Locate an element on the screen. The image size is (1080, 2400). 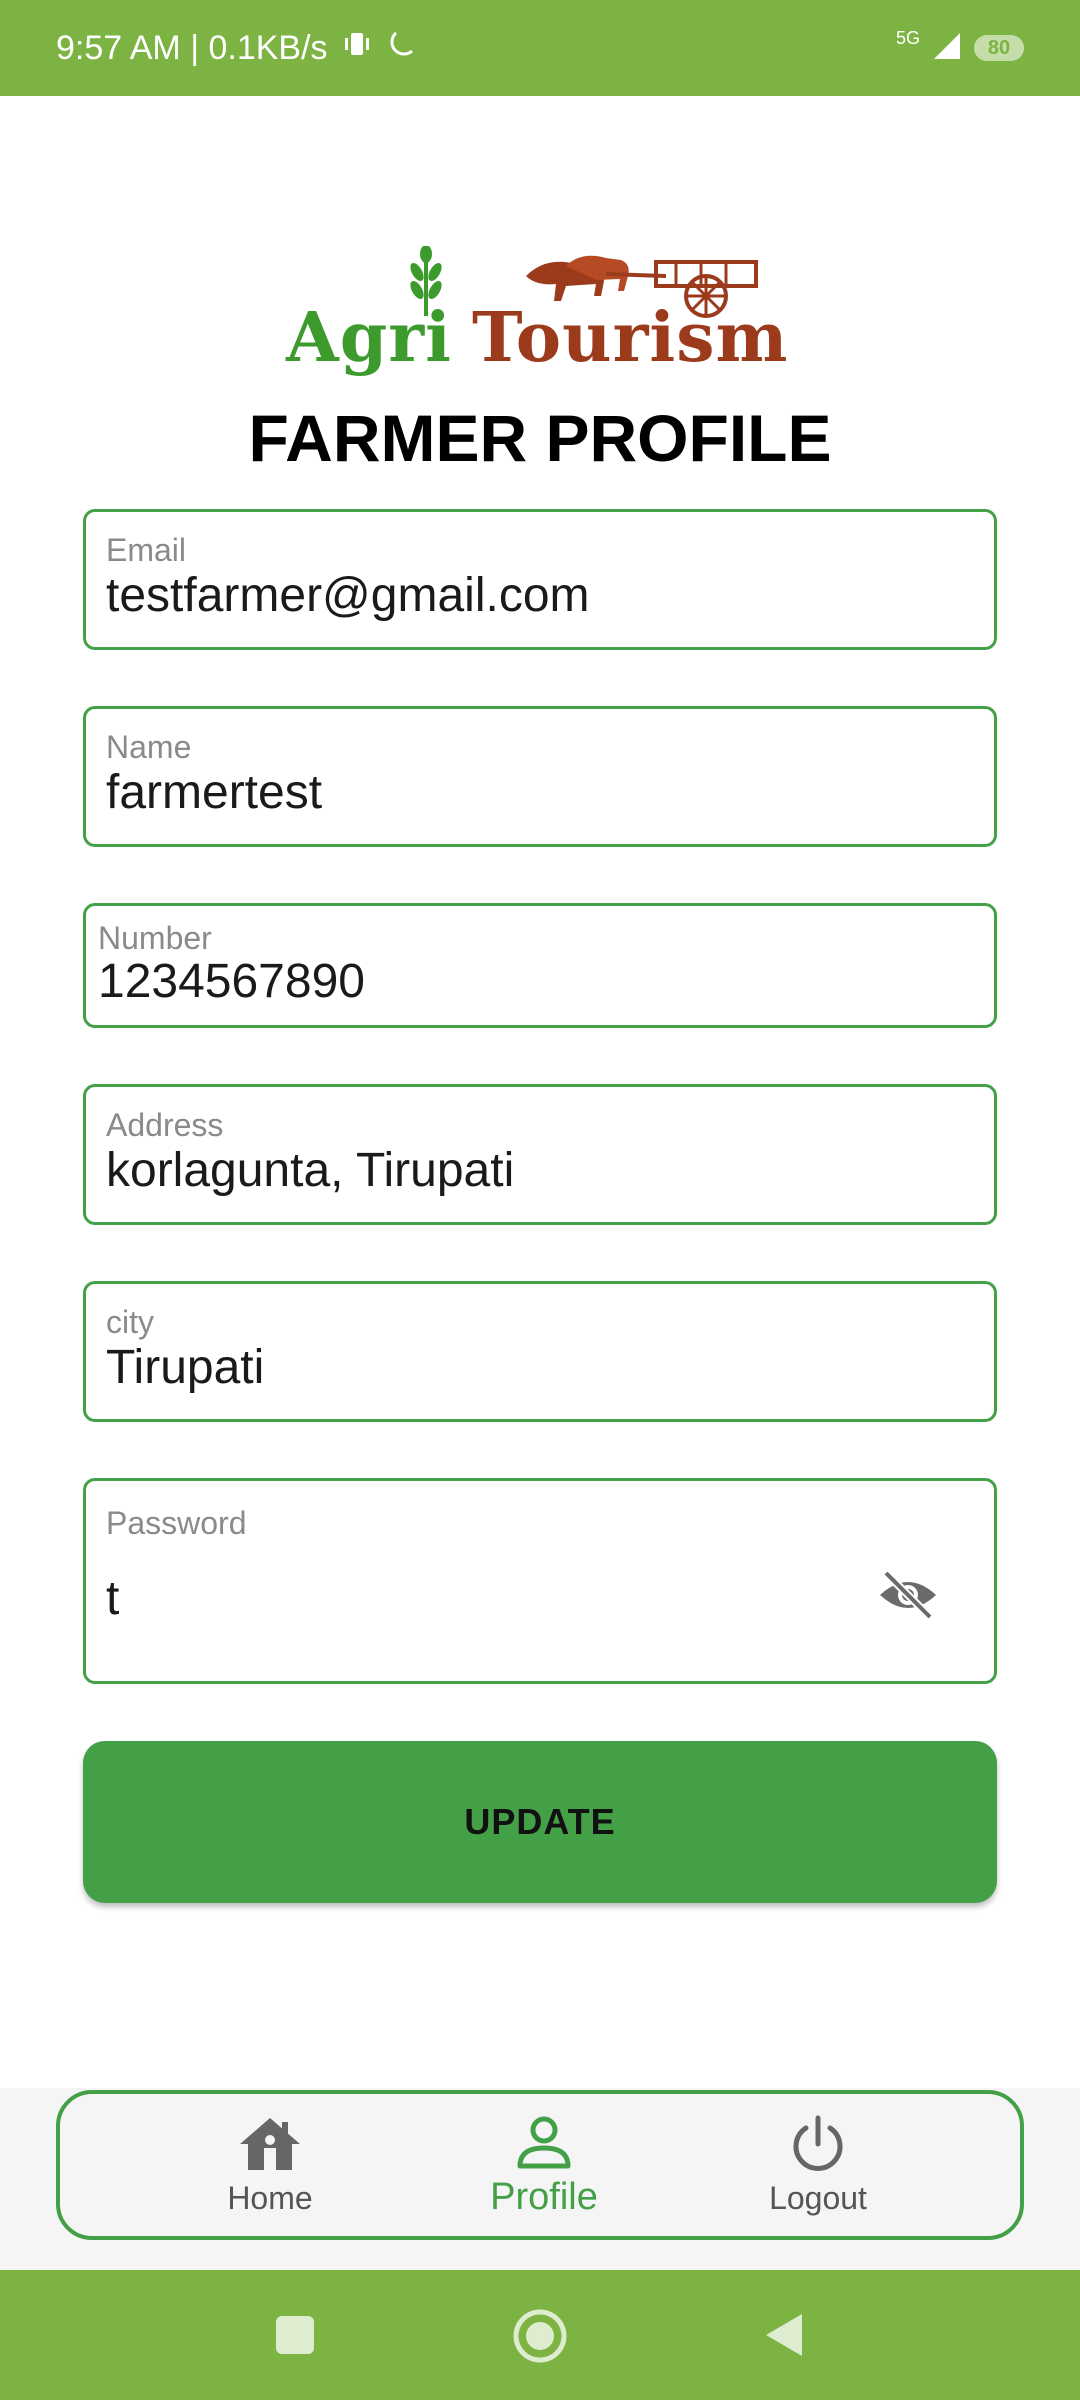
bottom-nav: Home Profile Logout is located at coordinates (540, 2165).